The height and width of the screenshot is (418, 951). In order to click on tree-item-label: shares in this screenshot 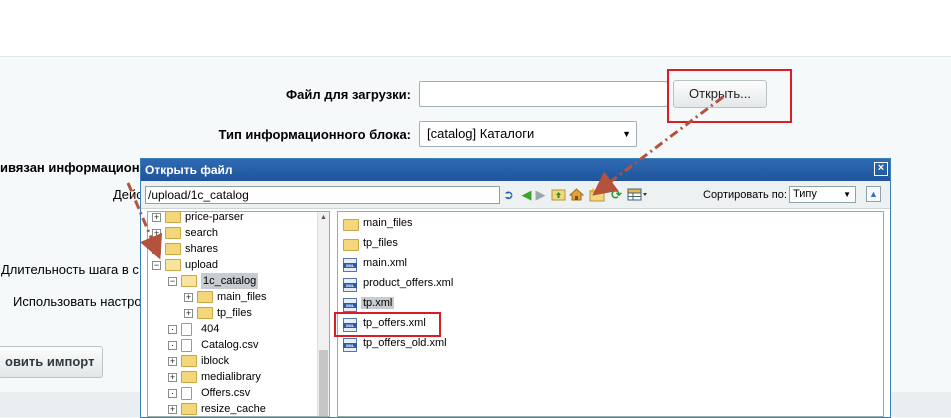, I will do `click(202, 249)`.